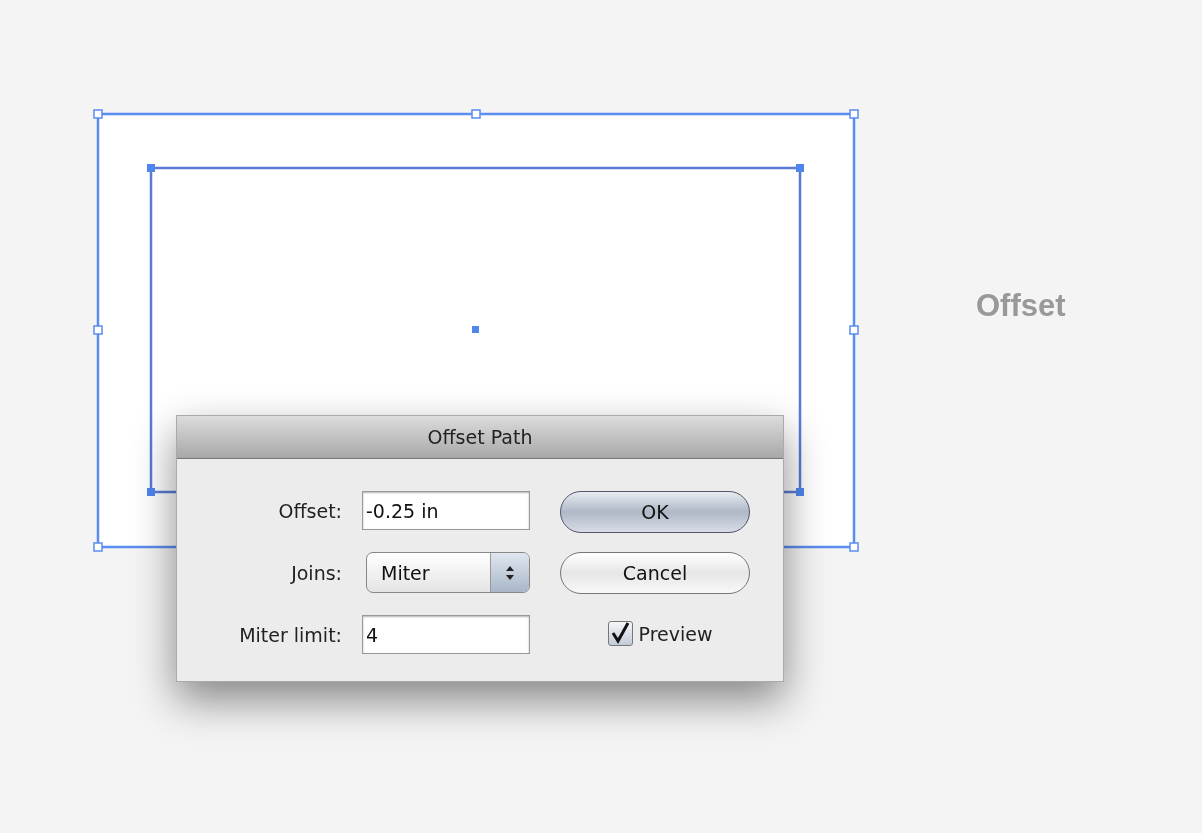  Describe the element at coordinates (448, 572) in the screenshot. I see `joins-dropdown: Miter` at that location.